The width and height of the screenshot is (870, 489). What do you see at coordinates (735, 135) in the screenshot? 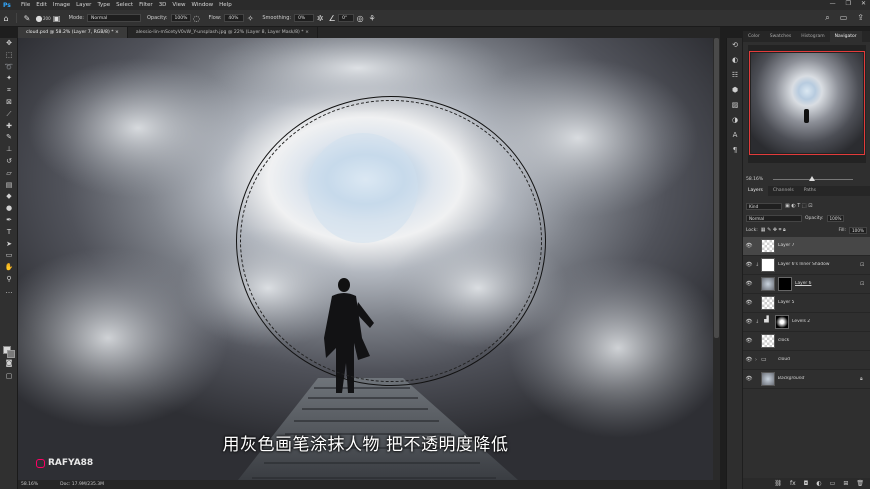
I see `character-icon: A` at bounding box center [735, 135].